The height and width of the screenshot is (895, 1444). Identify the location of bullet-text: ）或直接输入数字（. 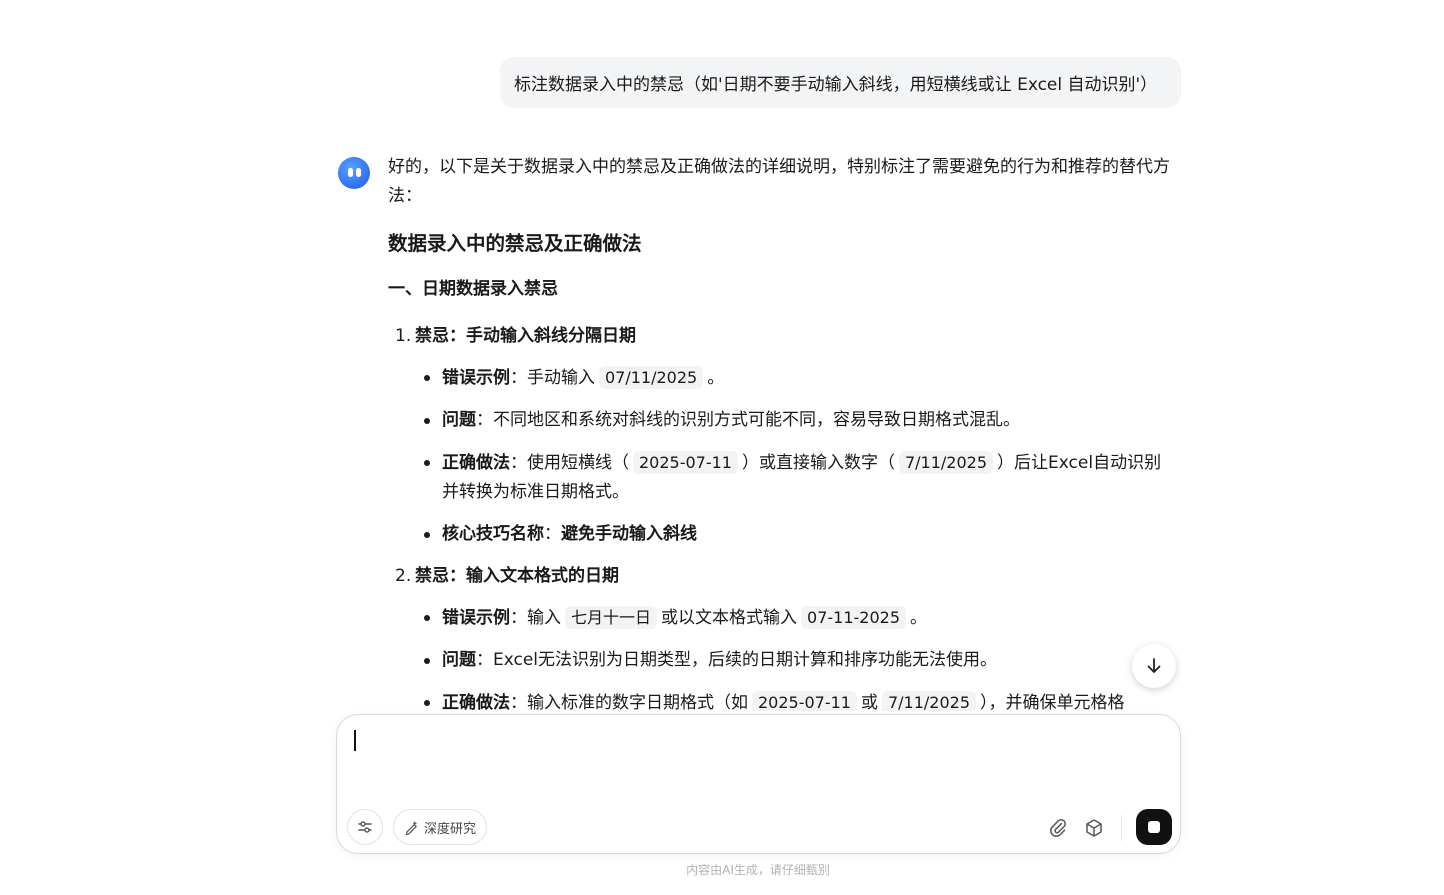
(818, 463).